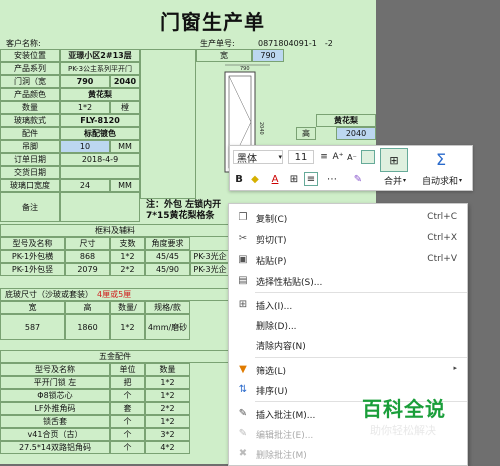 The width and height of the screenshot is (500, 466). I want to click on table-cell: 把, so click(127, 382).